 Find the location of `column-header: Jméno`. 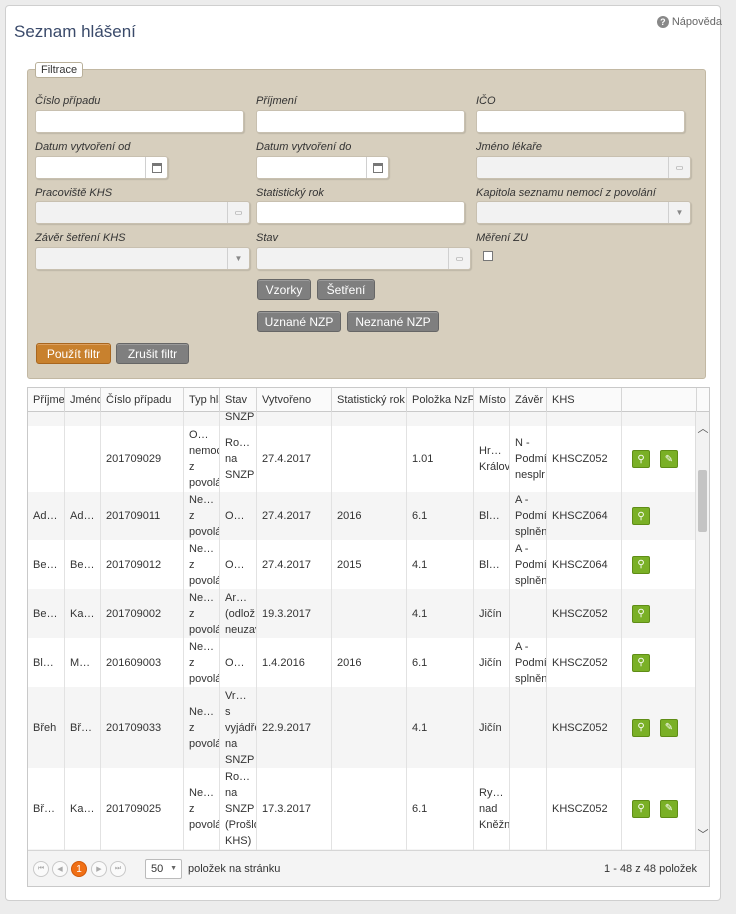

column-header: Jméno is located at coordinates (83, 400).